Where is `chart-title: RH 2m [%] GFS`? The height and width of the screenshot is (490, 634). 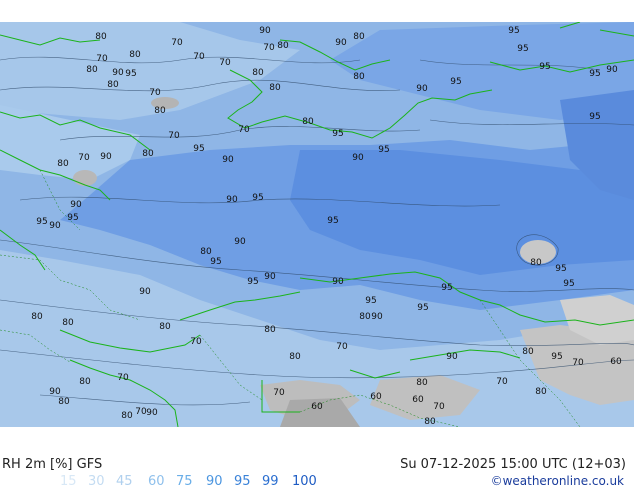 chart-title: RH 2m [%] GFS is located at coordinates (52, 464).